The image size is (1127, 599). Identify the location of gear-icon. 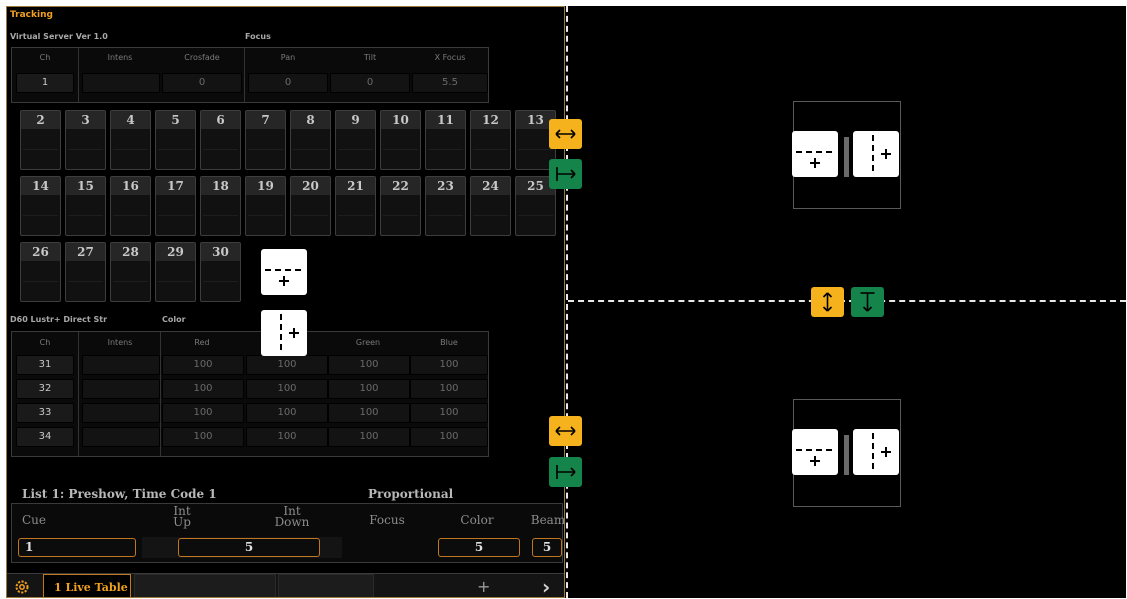
(22, 587).